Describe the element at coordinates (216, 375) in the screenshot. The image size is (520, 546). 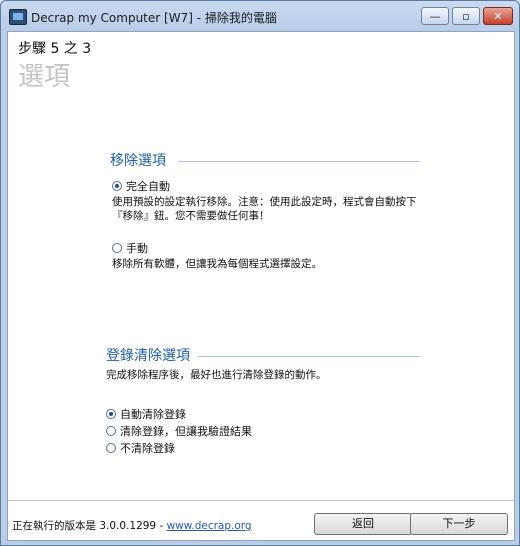
I see `registry-description: 完成移除程序後，最好也進行清除登錄的動作。` at that location.